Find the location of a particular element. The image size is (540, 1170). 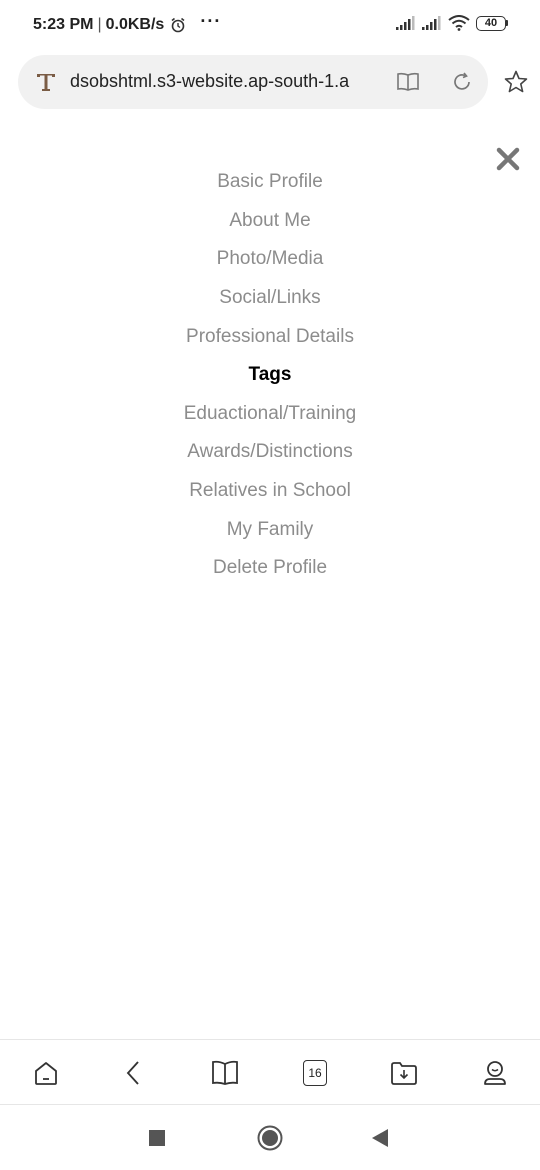

battery-level: 40 is located at coordinates (491, 23).